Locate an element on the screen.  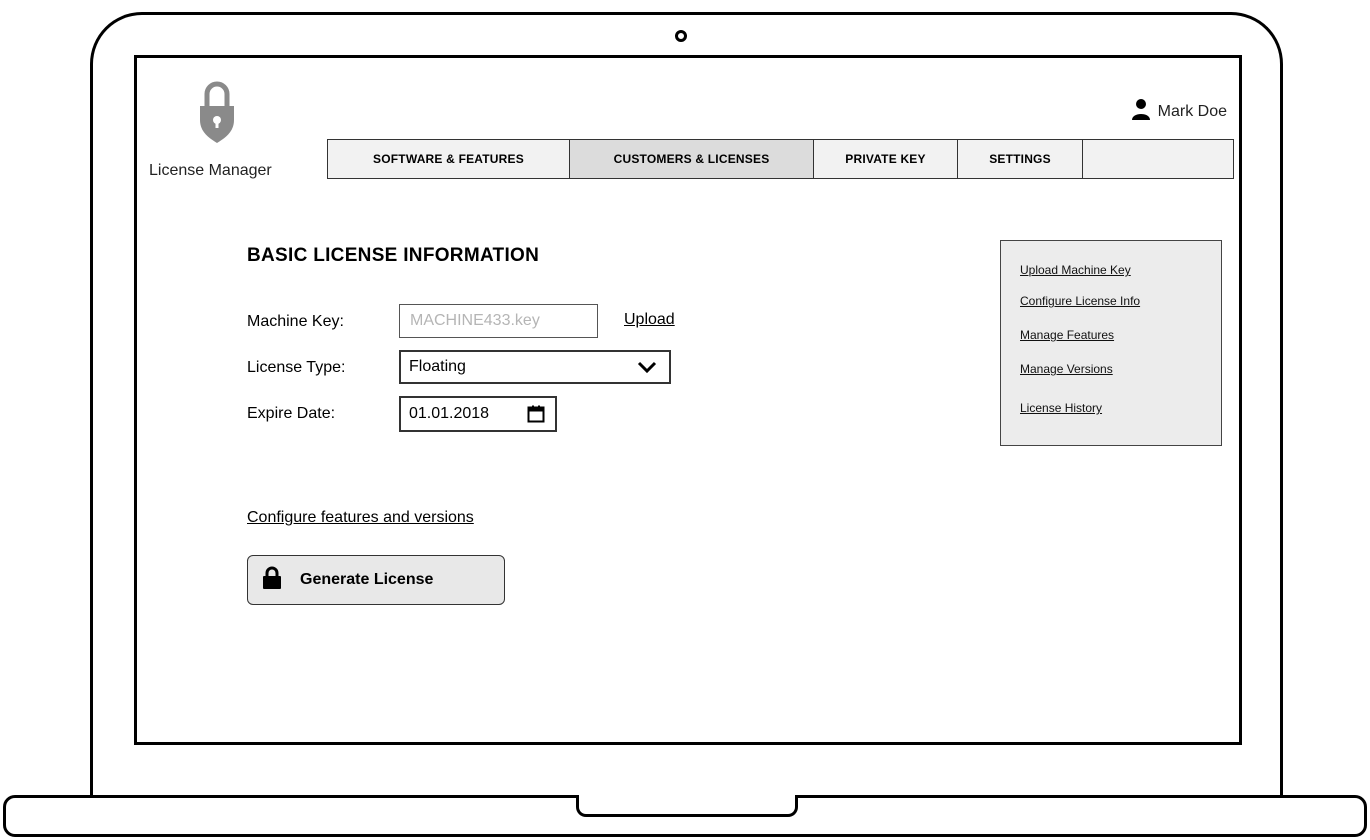
side-link-license-history: License History is located at coordinates (1061, 408).